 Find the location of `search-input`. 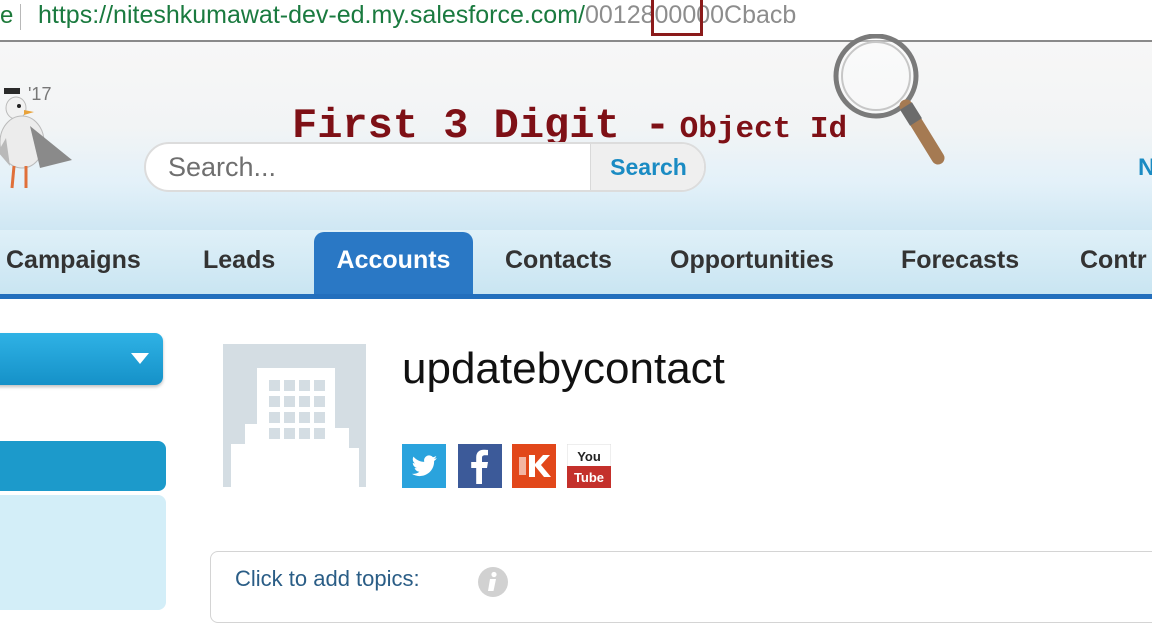

search-input is located at coordinates (368, 167).